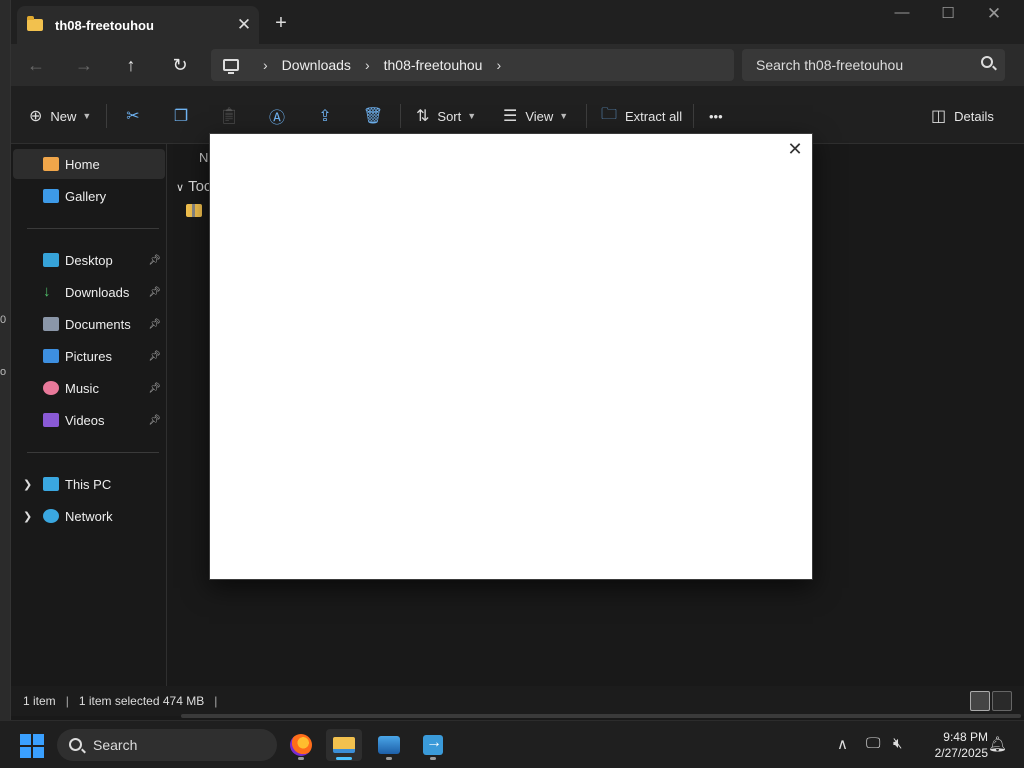 The height and width of the screenshot is (768, 1024). I want to click on address-bar: › Downloads › th08-freetouhou ›, so click(472, 65).